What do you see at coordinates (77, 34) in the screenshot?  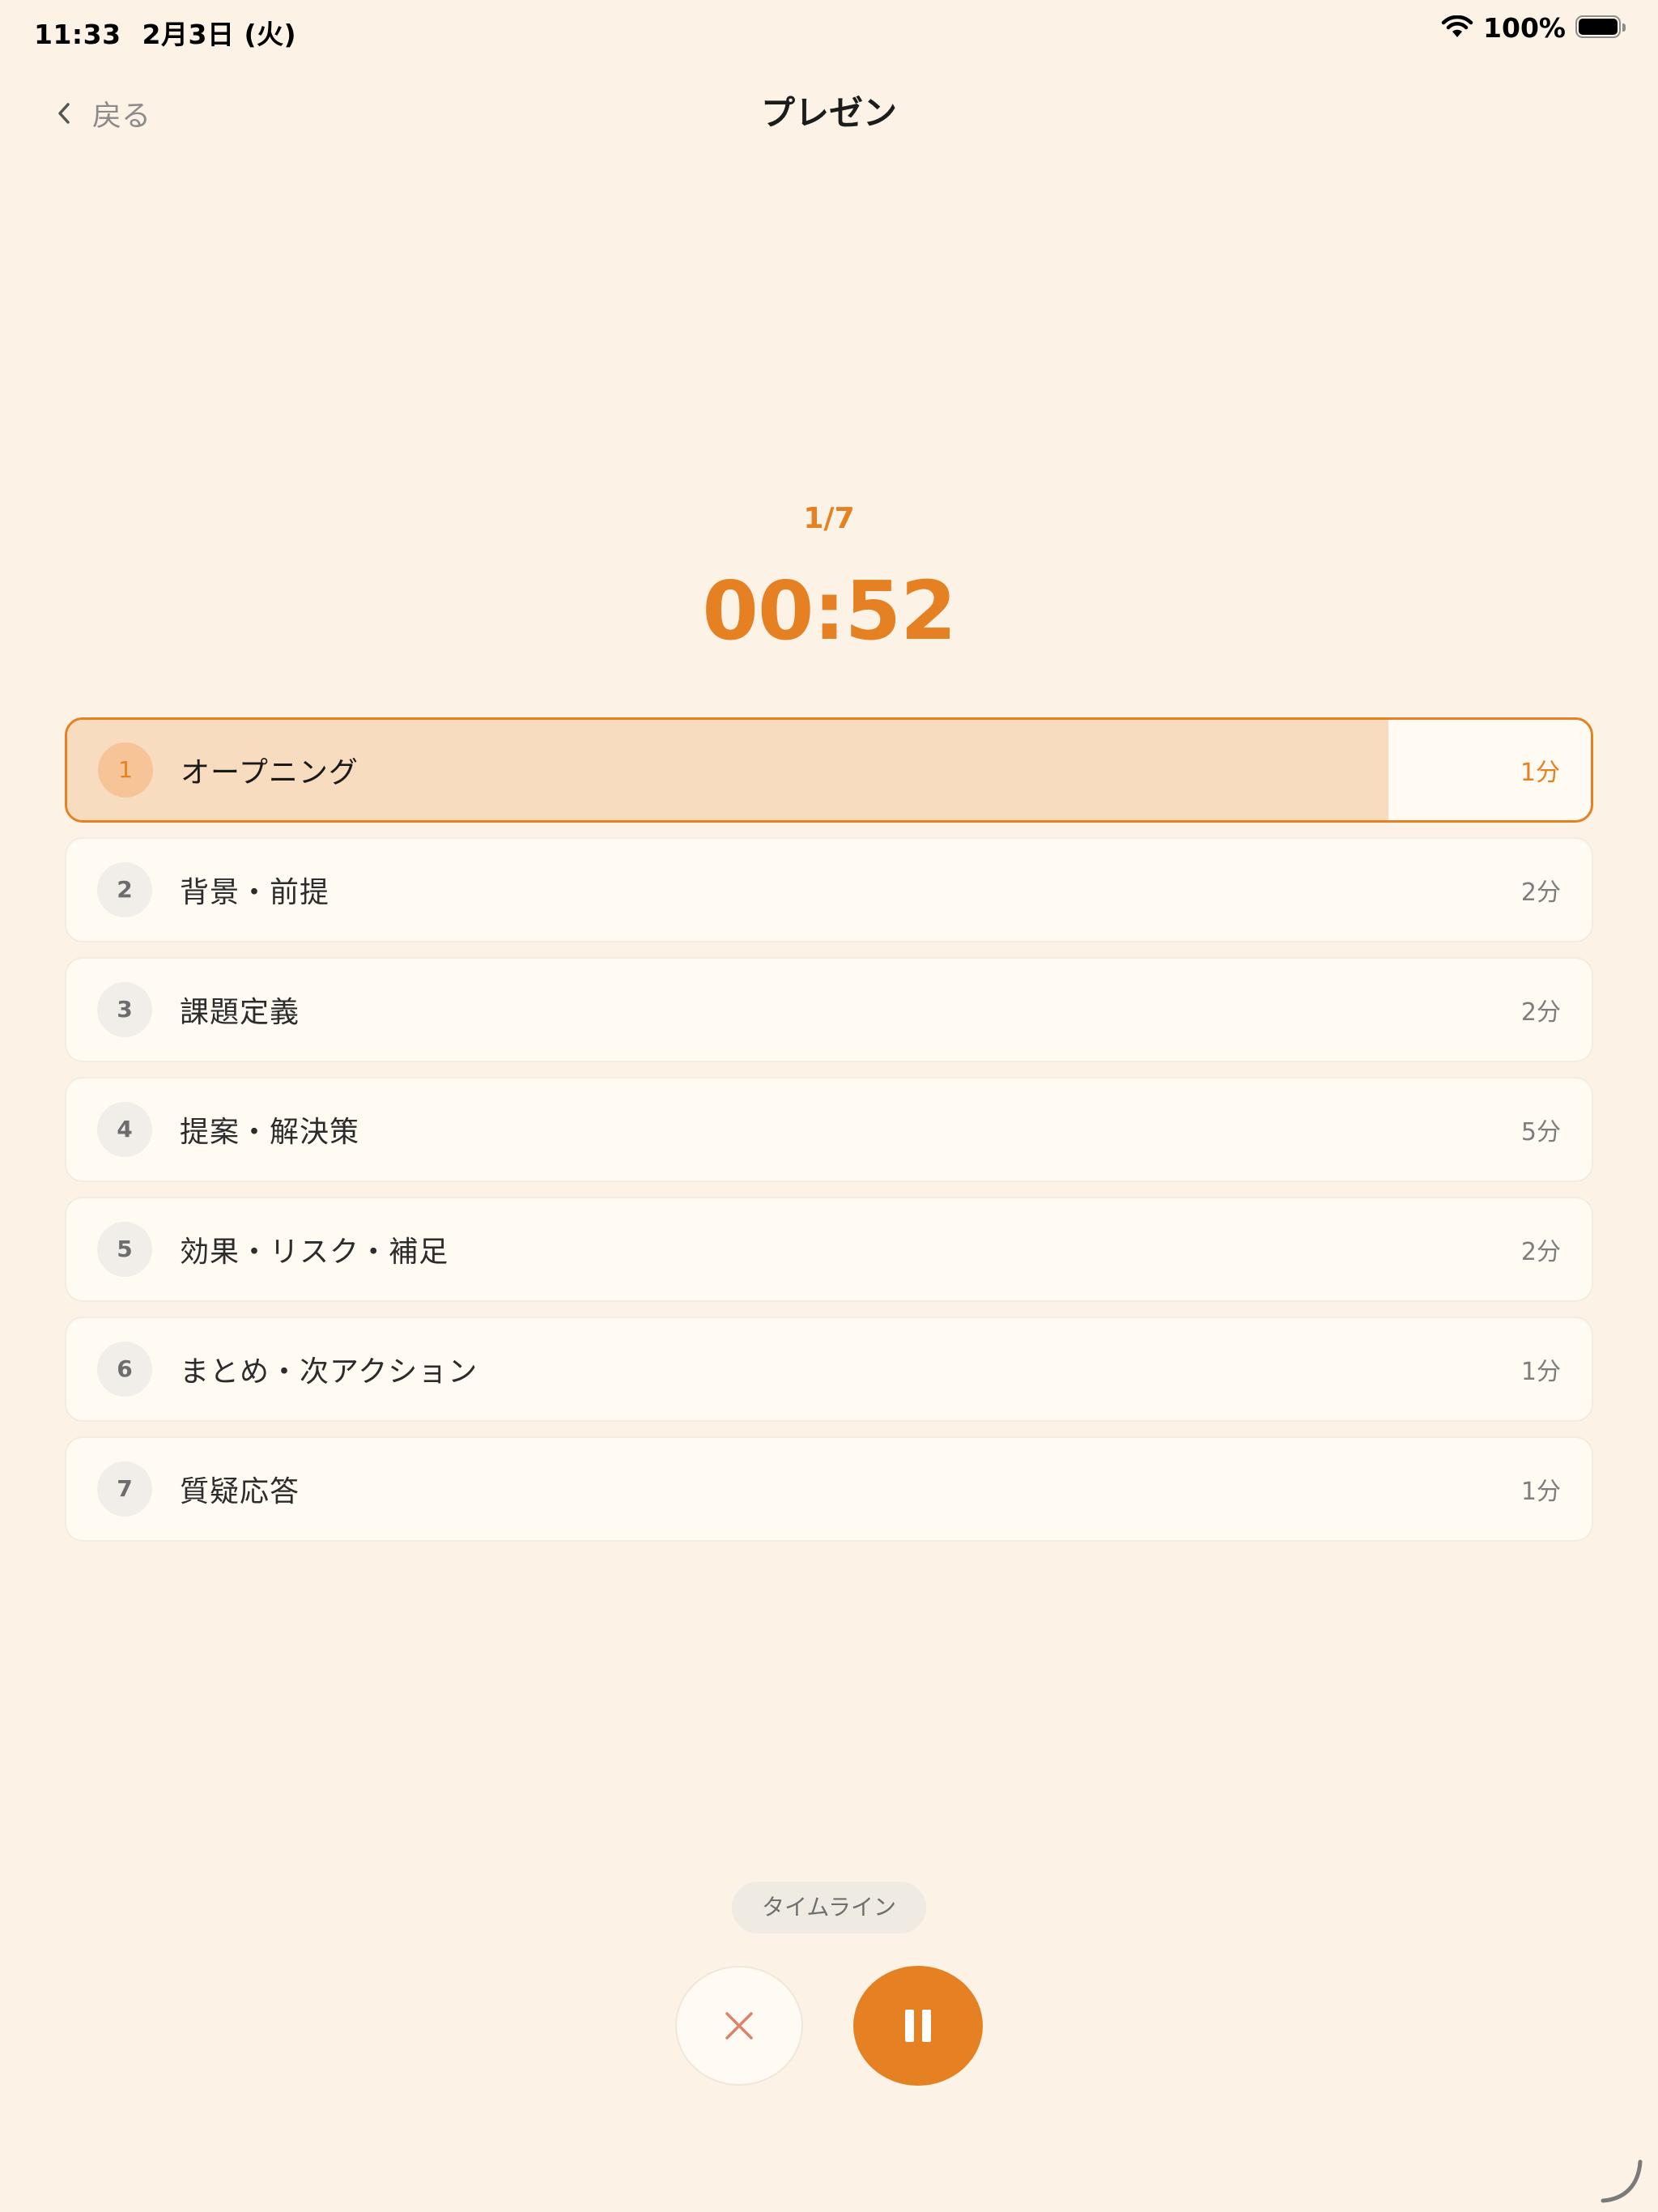 I see `status-time: 11:33` at bounding box center [77, 34].